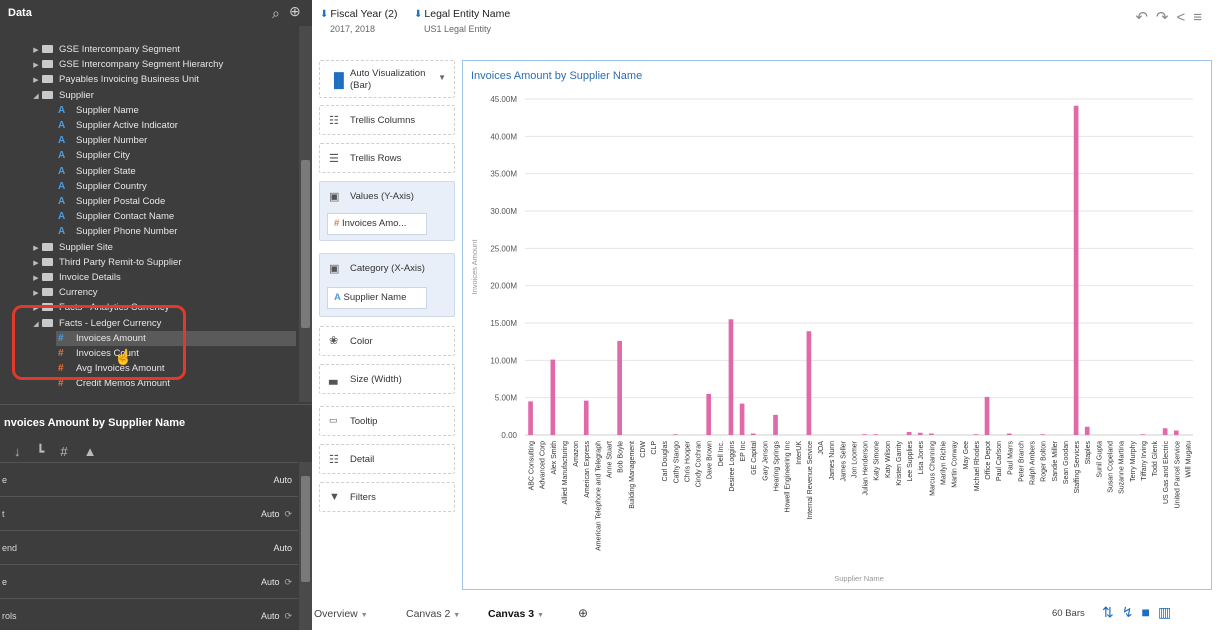  Describe the element at coordinates (387, 341) in the screenshot. I see `color-dropzone: ❀ Color` at that location.